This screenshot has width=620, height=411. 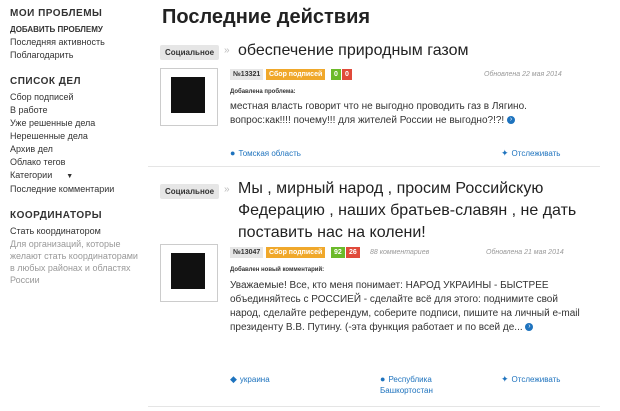 I want to click on sidebar-heading-my-problems: Мои проблемы, so click(x=56, y=13).